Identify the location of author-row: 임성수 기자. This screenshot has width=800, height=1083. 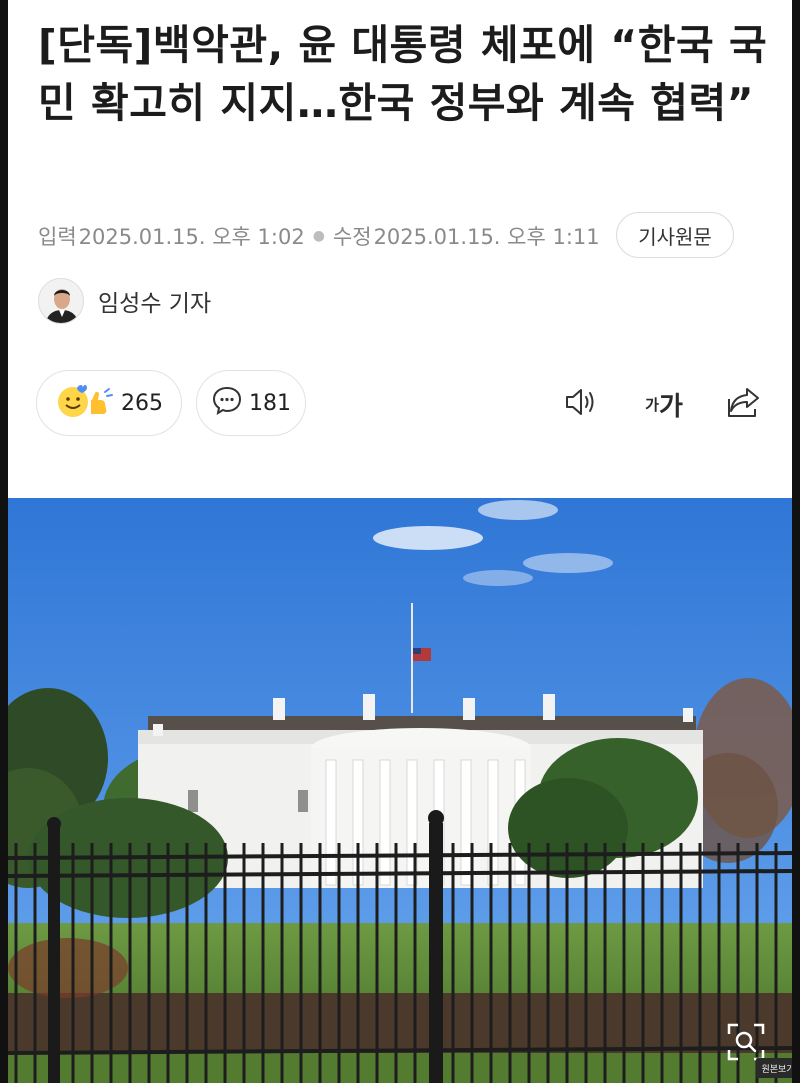
(124, 301).